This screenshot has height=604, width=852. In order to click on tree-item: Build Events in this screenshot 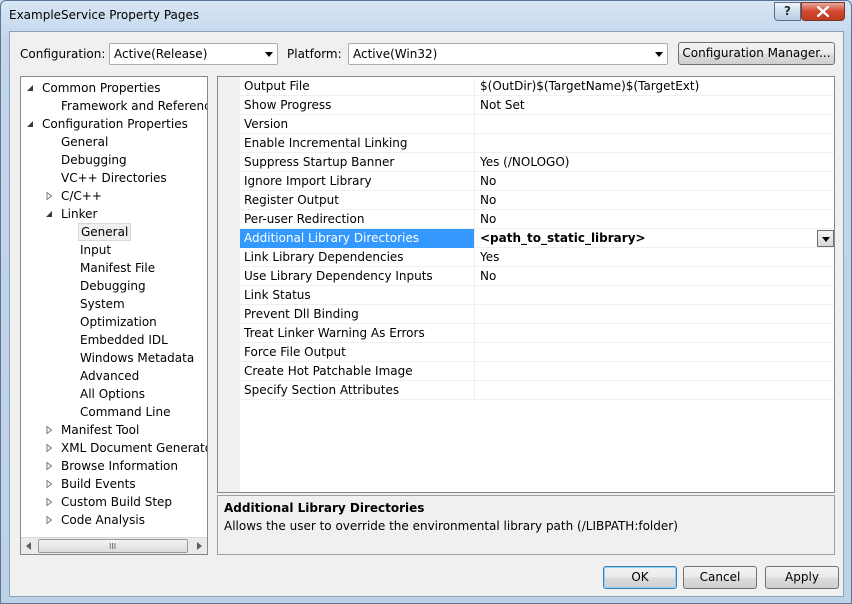, I will do `click(114, 484)`.